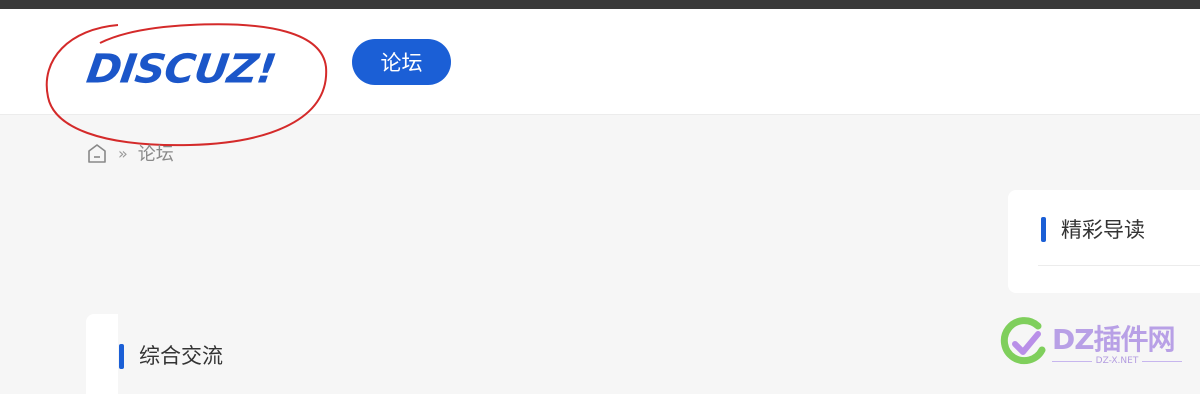 This screenshot has width=1200, height=394. I want to click on window-top-bar, so click(600, 4).